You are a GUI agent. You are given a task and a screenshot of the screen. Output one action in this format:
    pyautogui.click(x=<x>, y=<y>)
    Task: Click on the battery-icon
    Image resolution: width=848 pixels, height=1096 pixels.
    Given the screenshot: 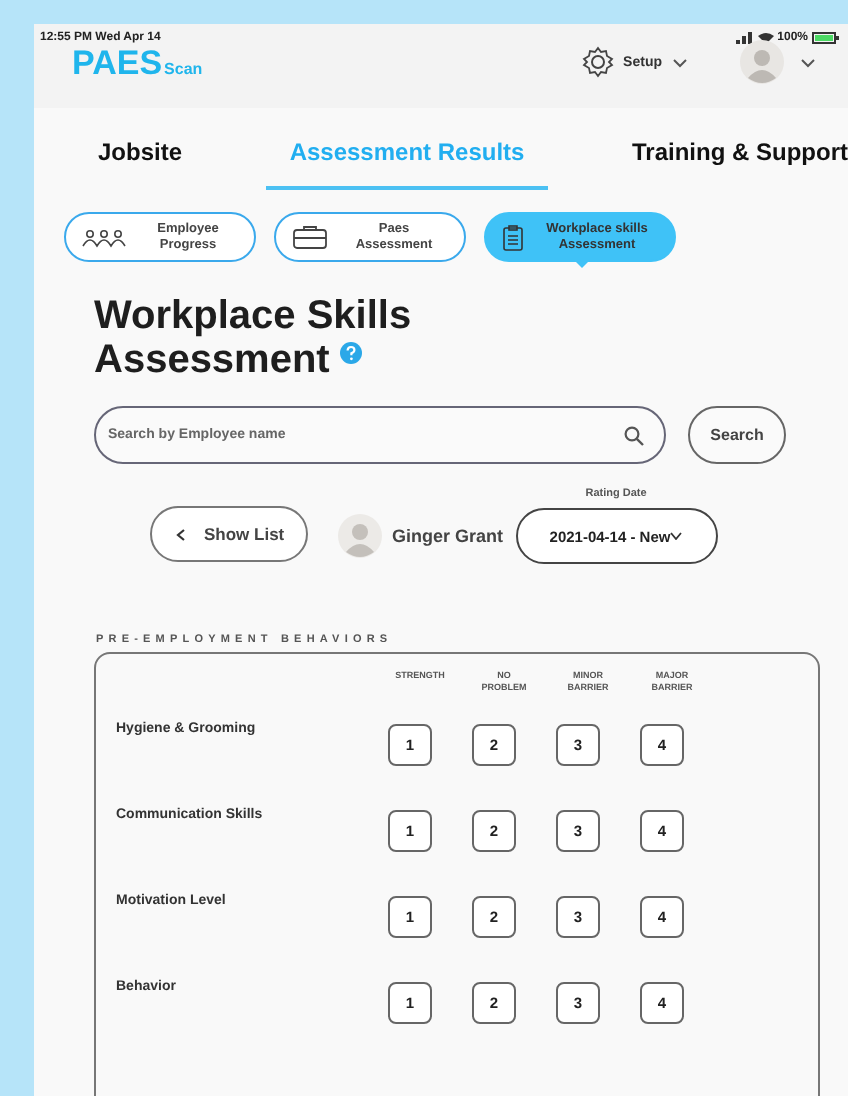 What is the action you would take?
    pyautogui.click(x=826, y=37)
    